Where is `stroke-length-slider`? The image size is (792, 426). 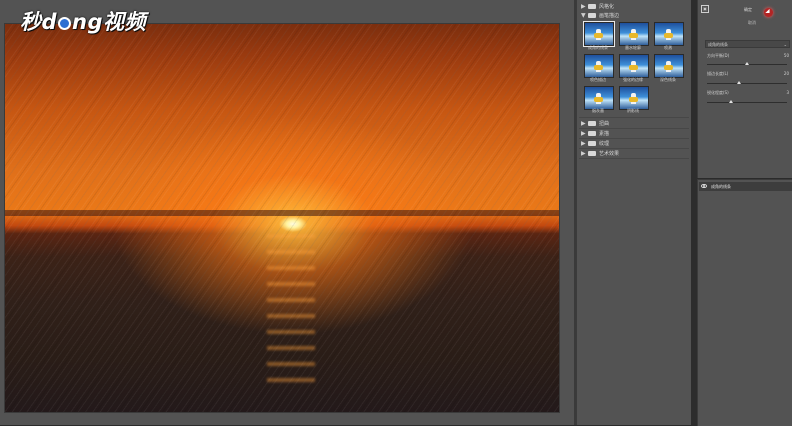
stroke-length-slider is located at coordinates (747, 83).